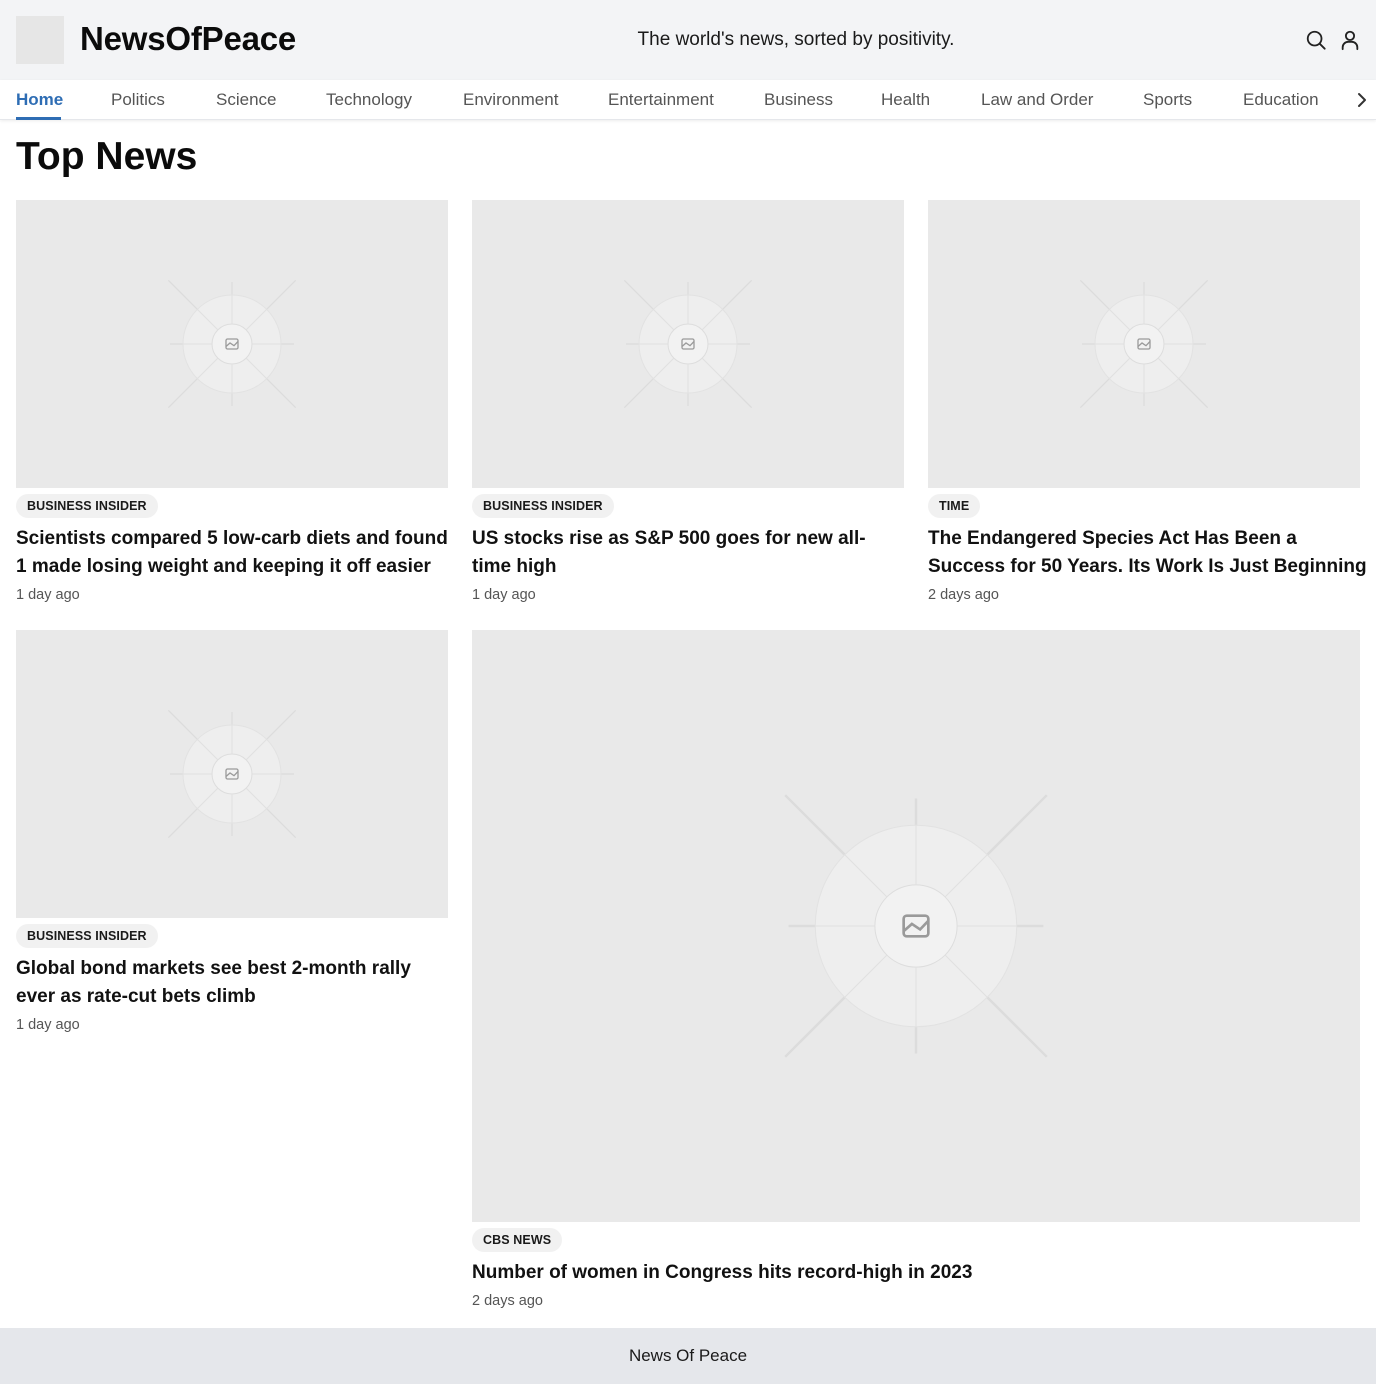 Image resolution: width=1376 pixels, height=1384 pixels. Describe the element at coordinates (1281, 100) in the screenshot. I see `nav-item-education: Education` at that location.